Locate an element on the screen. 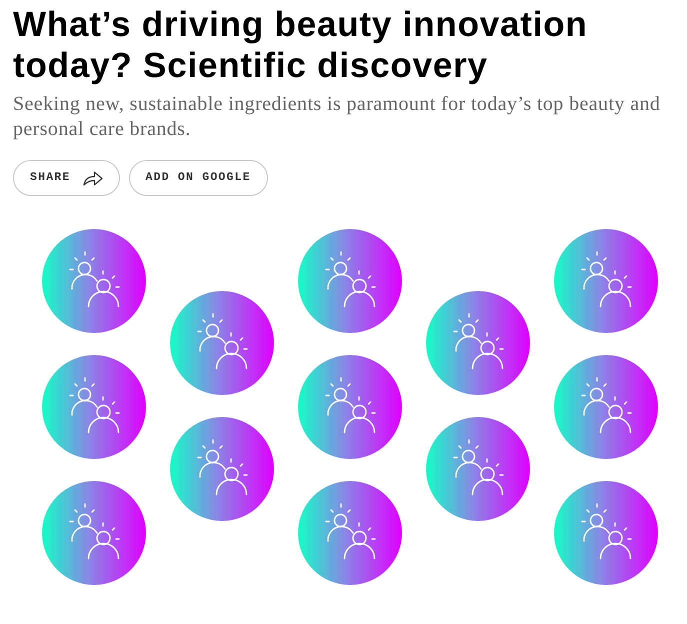  share-button: SHARE is located at coordinates (66, 178).